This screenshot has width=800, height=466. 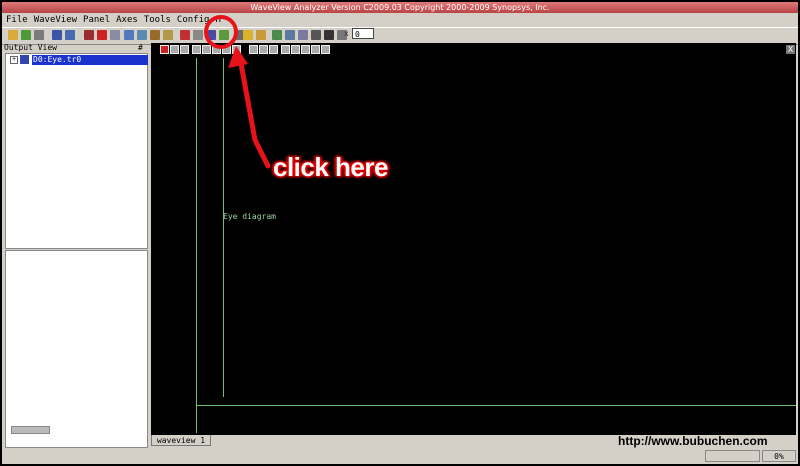 What do you see at coordinates (400, 456) in the screenshot?
I see `status-bar: 0%` at bounding box center [400, 456].